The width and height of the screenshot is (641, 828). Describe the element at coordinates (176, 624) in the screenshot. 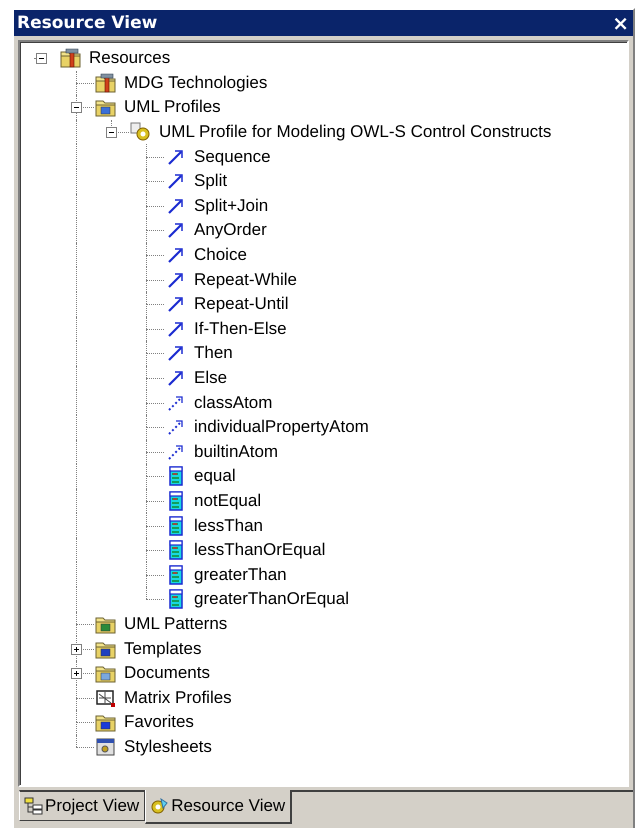

I see `tree-item: UML Patterns` at that location.